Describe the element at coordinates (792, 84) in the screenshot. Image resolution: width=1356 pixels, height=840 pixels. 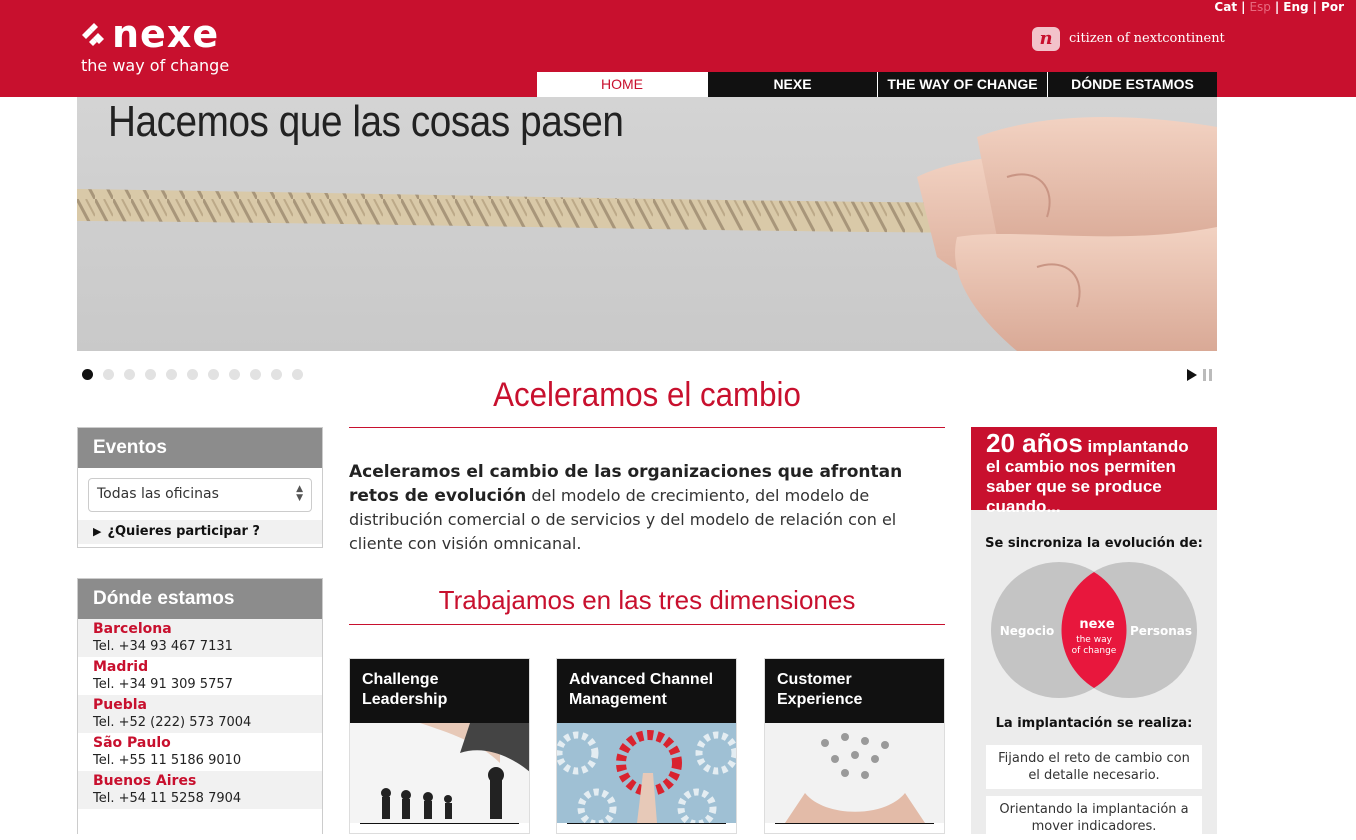
I see `nav-nexe: NEXE` at that location.